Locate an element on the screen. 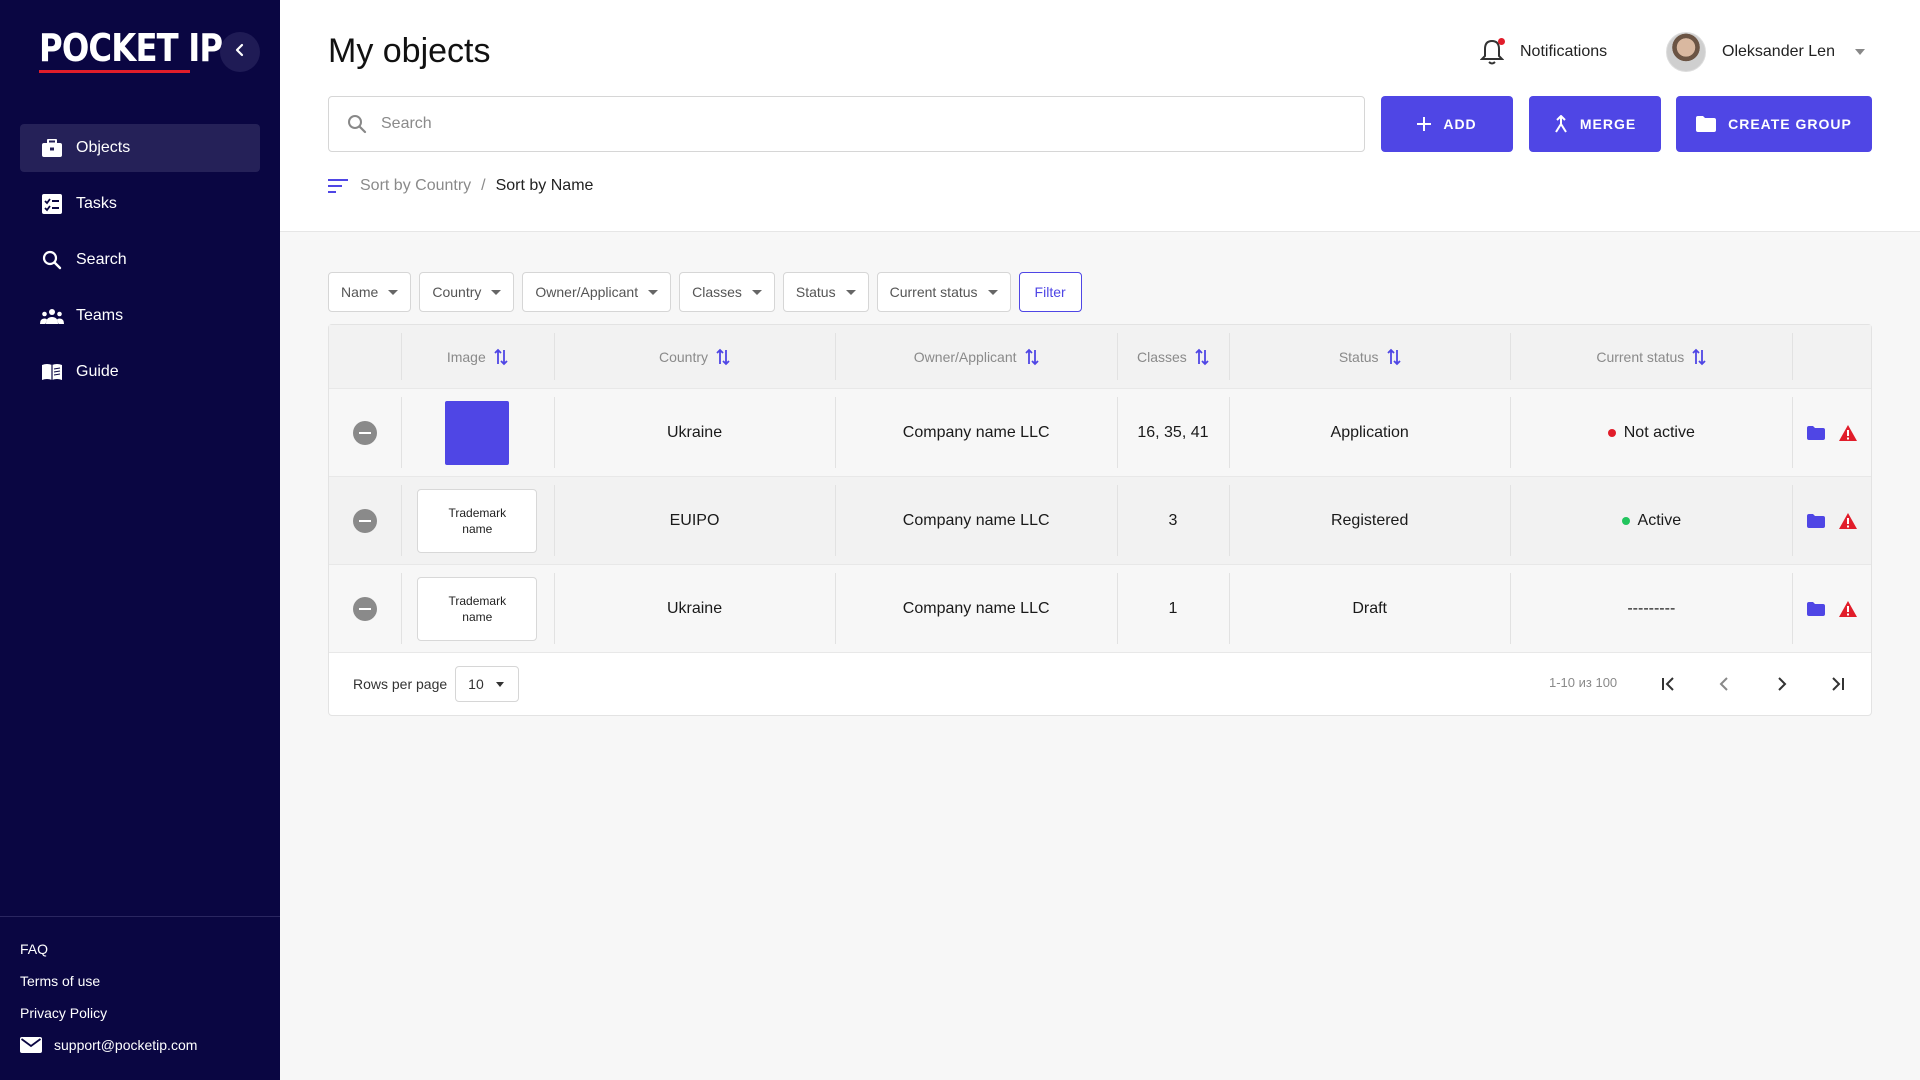 This screenshot has height=1080, width=1920. notifications-button: Notifications is located at coordinates (1543, 52).